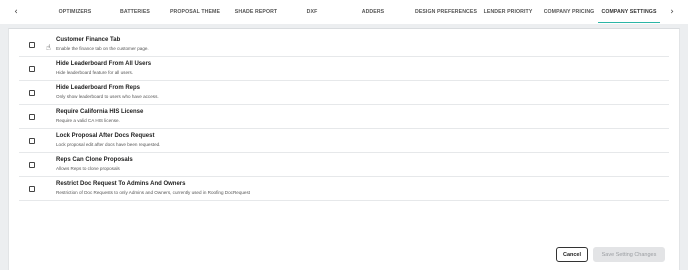 The width and height of the screenshot is (688, 270). Describe the element at coordinates (572, 254) in the screenshot. I see `cancel-button: Cancel` at that location.